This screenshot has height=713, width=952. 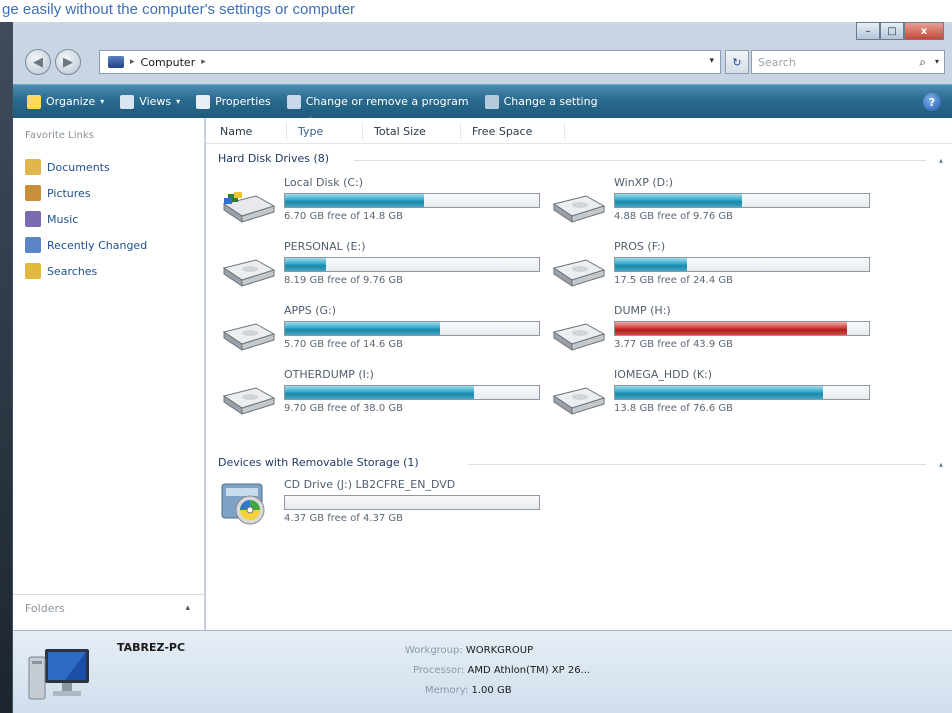 I want to click on program-icon, so click(x=293, y=101).